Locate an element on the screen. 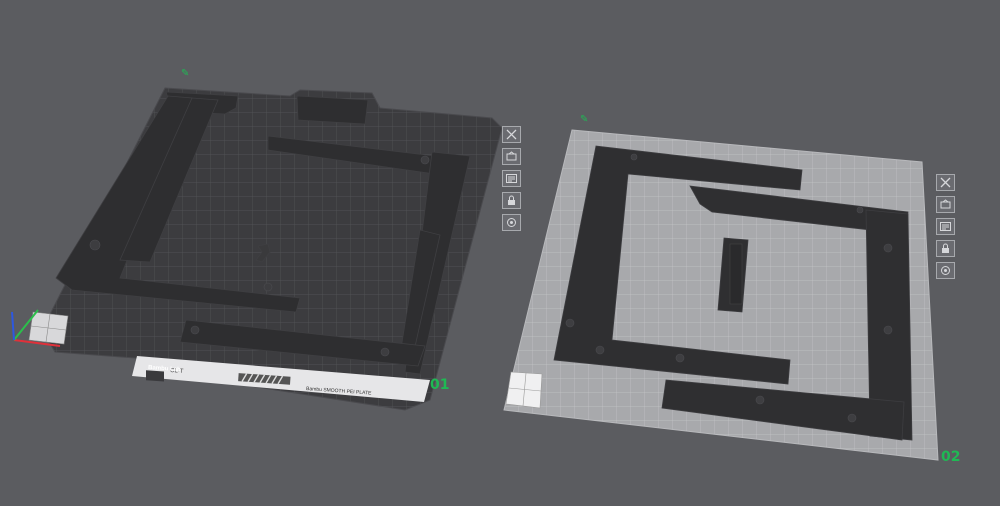 The image size is (1000, 506). plate-02-auto-orient-button is located at coordinates (945, 204).